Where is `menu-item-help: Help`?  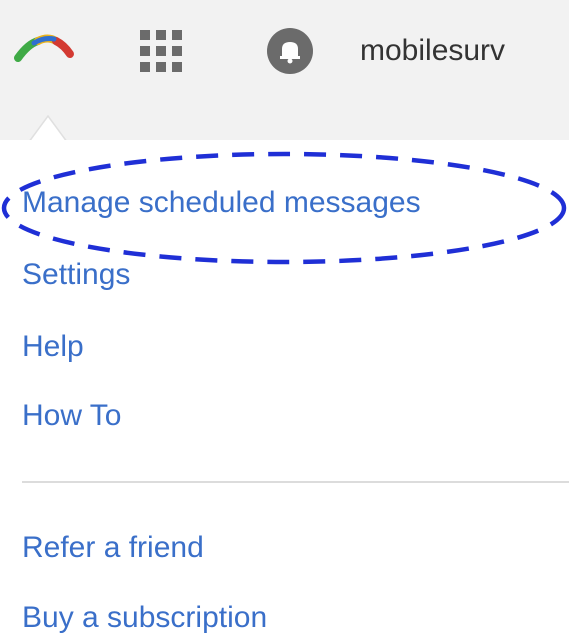 menu-item-help: Help is located at coordinates (53, 347).